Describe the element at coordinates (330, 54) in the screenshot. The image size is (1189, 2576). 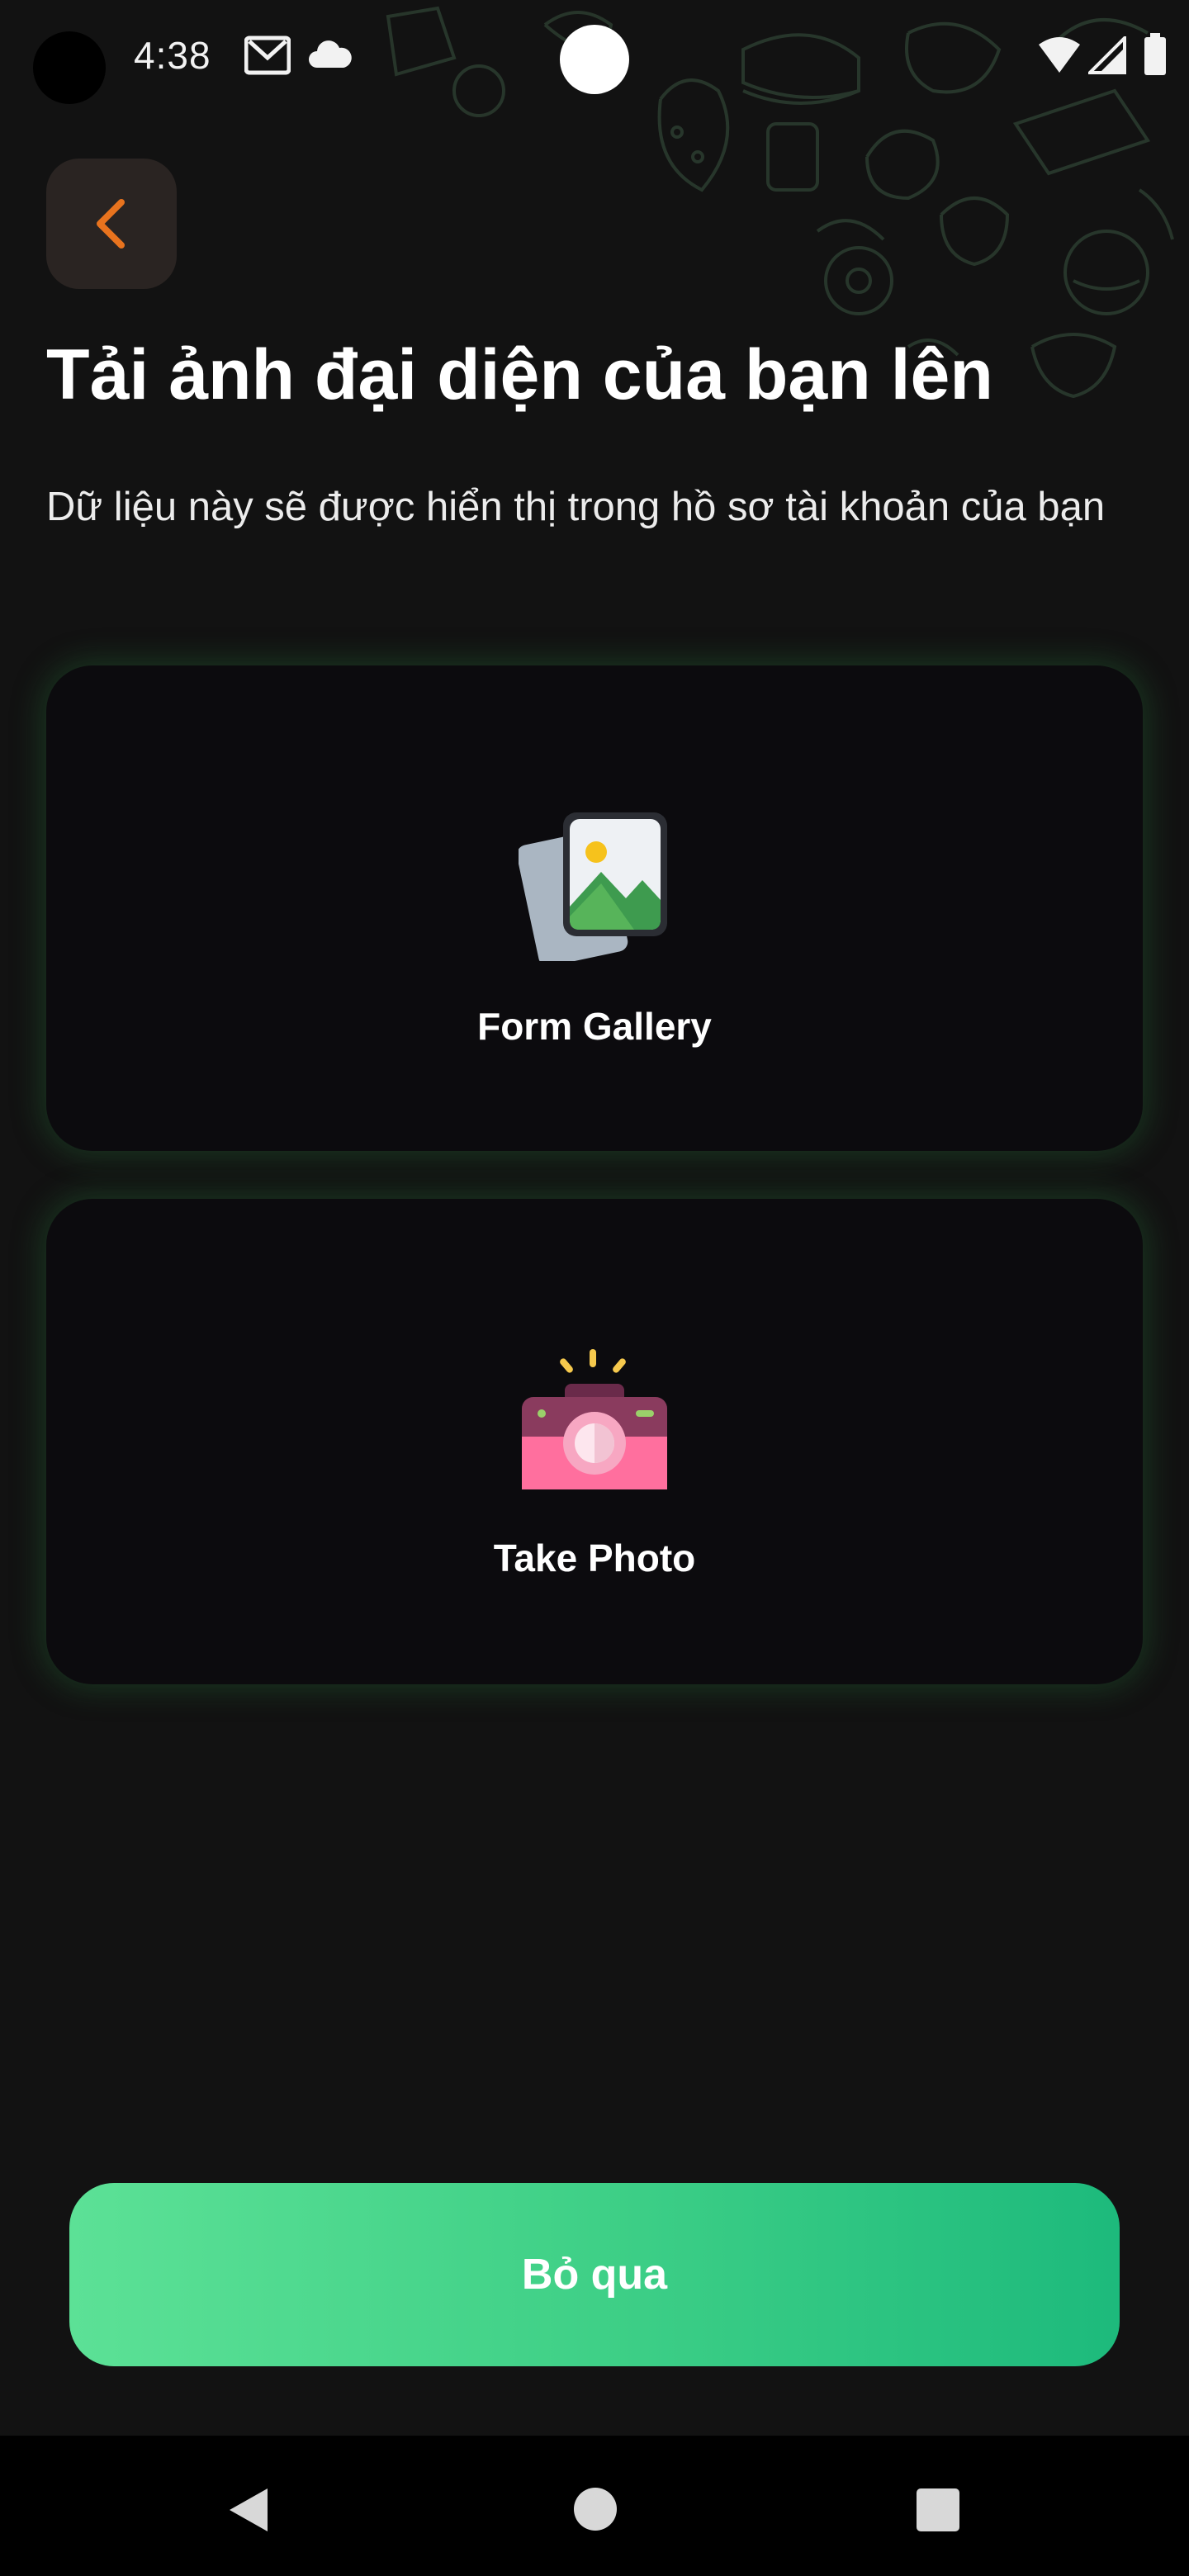
I see `cloud-icon` at that location.